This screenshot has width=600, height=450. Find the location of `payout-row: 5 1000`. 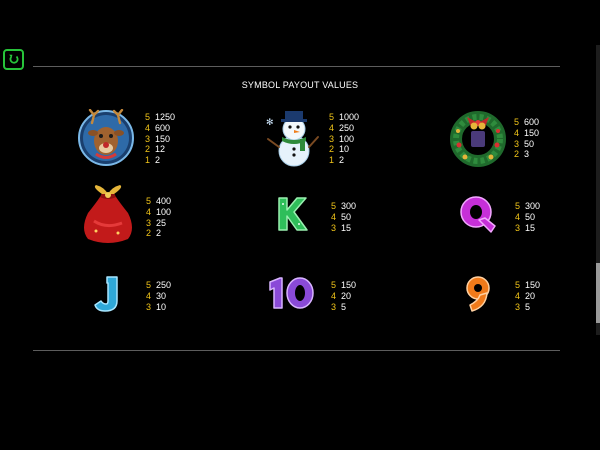

payout-row: 5 1000 is located at coordinates (344, 117).